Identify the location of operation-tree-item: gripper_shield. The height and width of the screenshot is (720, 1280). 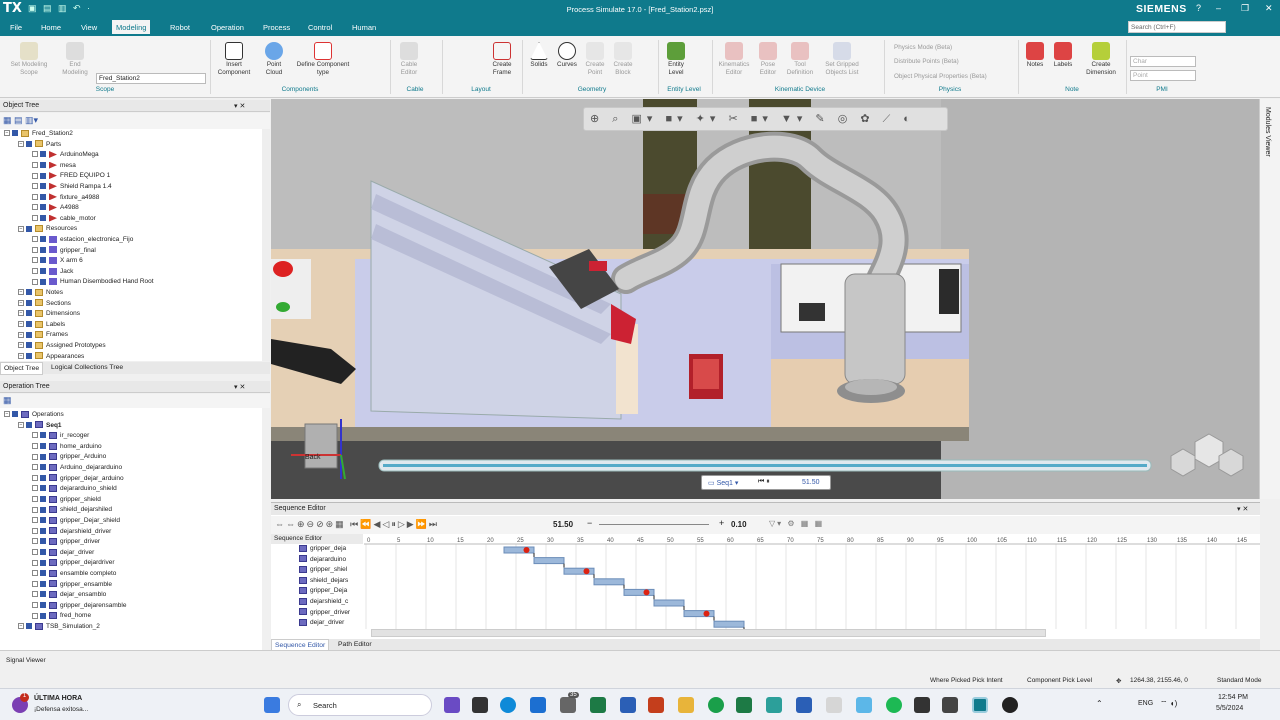
(66, 500).